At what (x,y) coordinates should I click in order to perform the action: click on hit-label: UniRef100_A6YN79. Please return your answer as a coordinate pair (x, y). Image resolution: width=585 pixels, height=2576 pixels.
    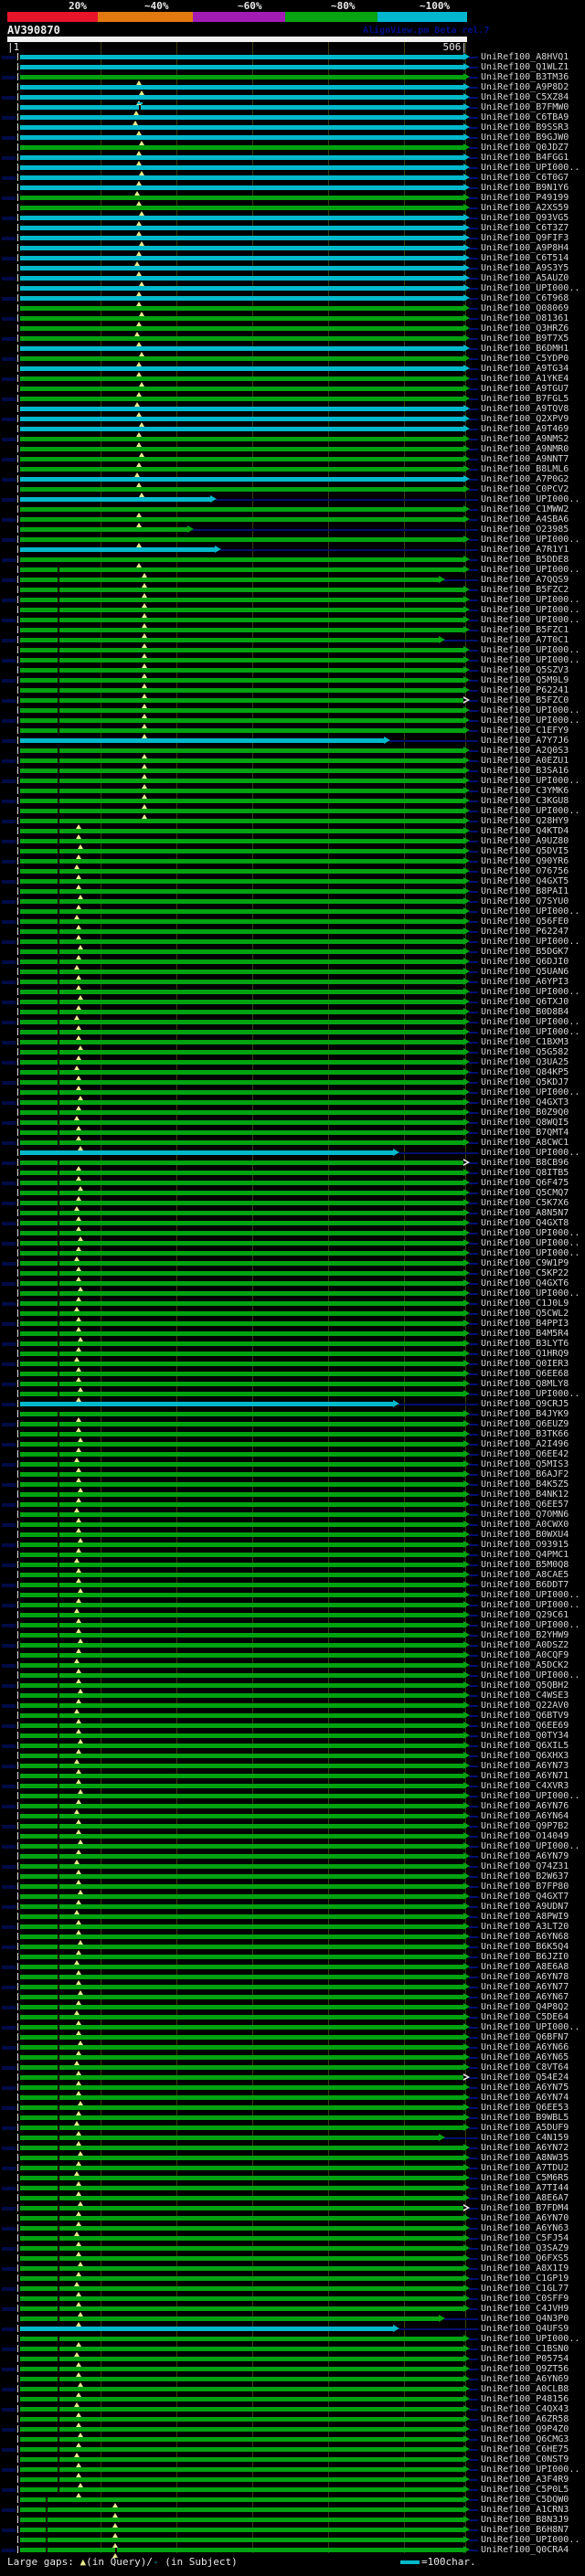
    Looking at the image, I should click on (525, 1856).